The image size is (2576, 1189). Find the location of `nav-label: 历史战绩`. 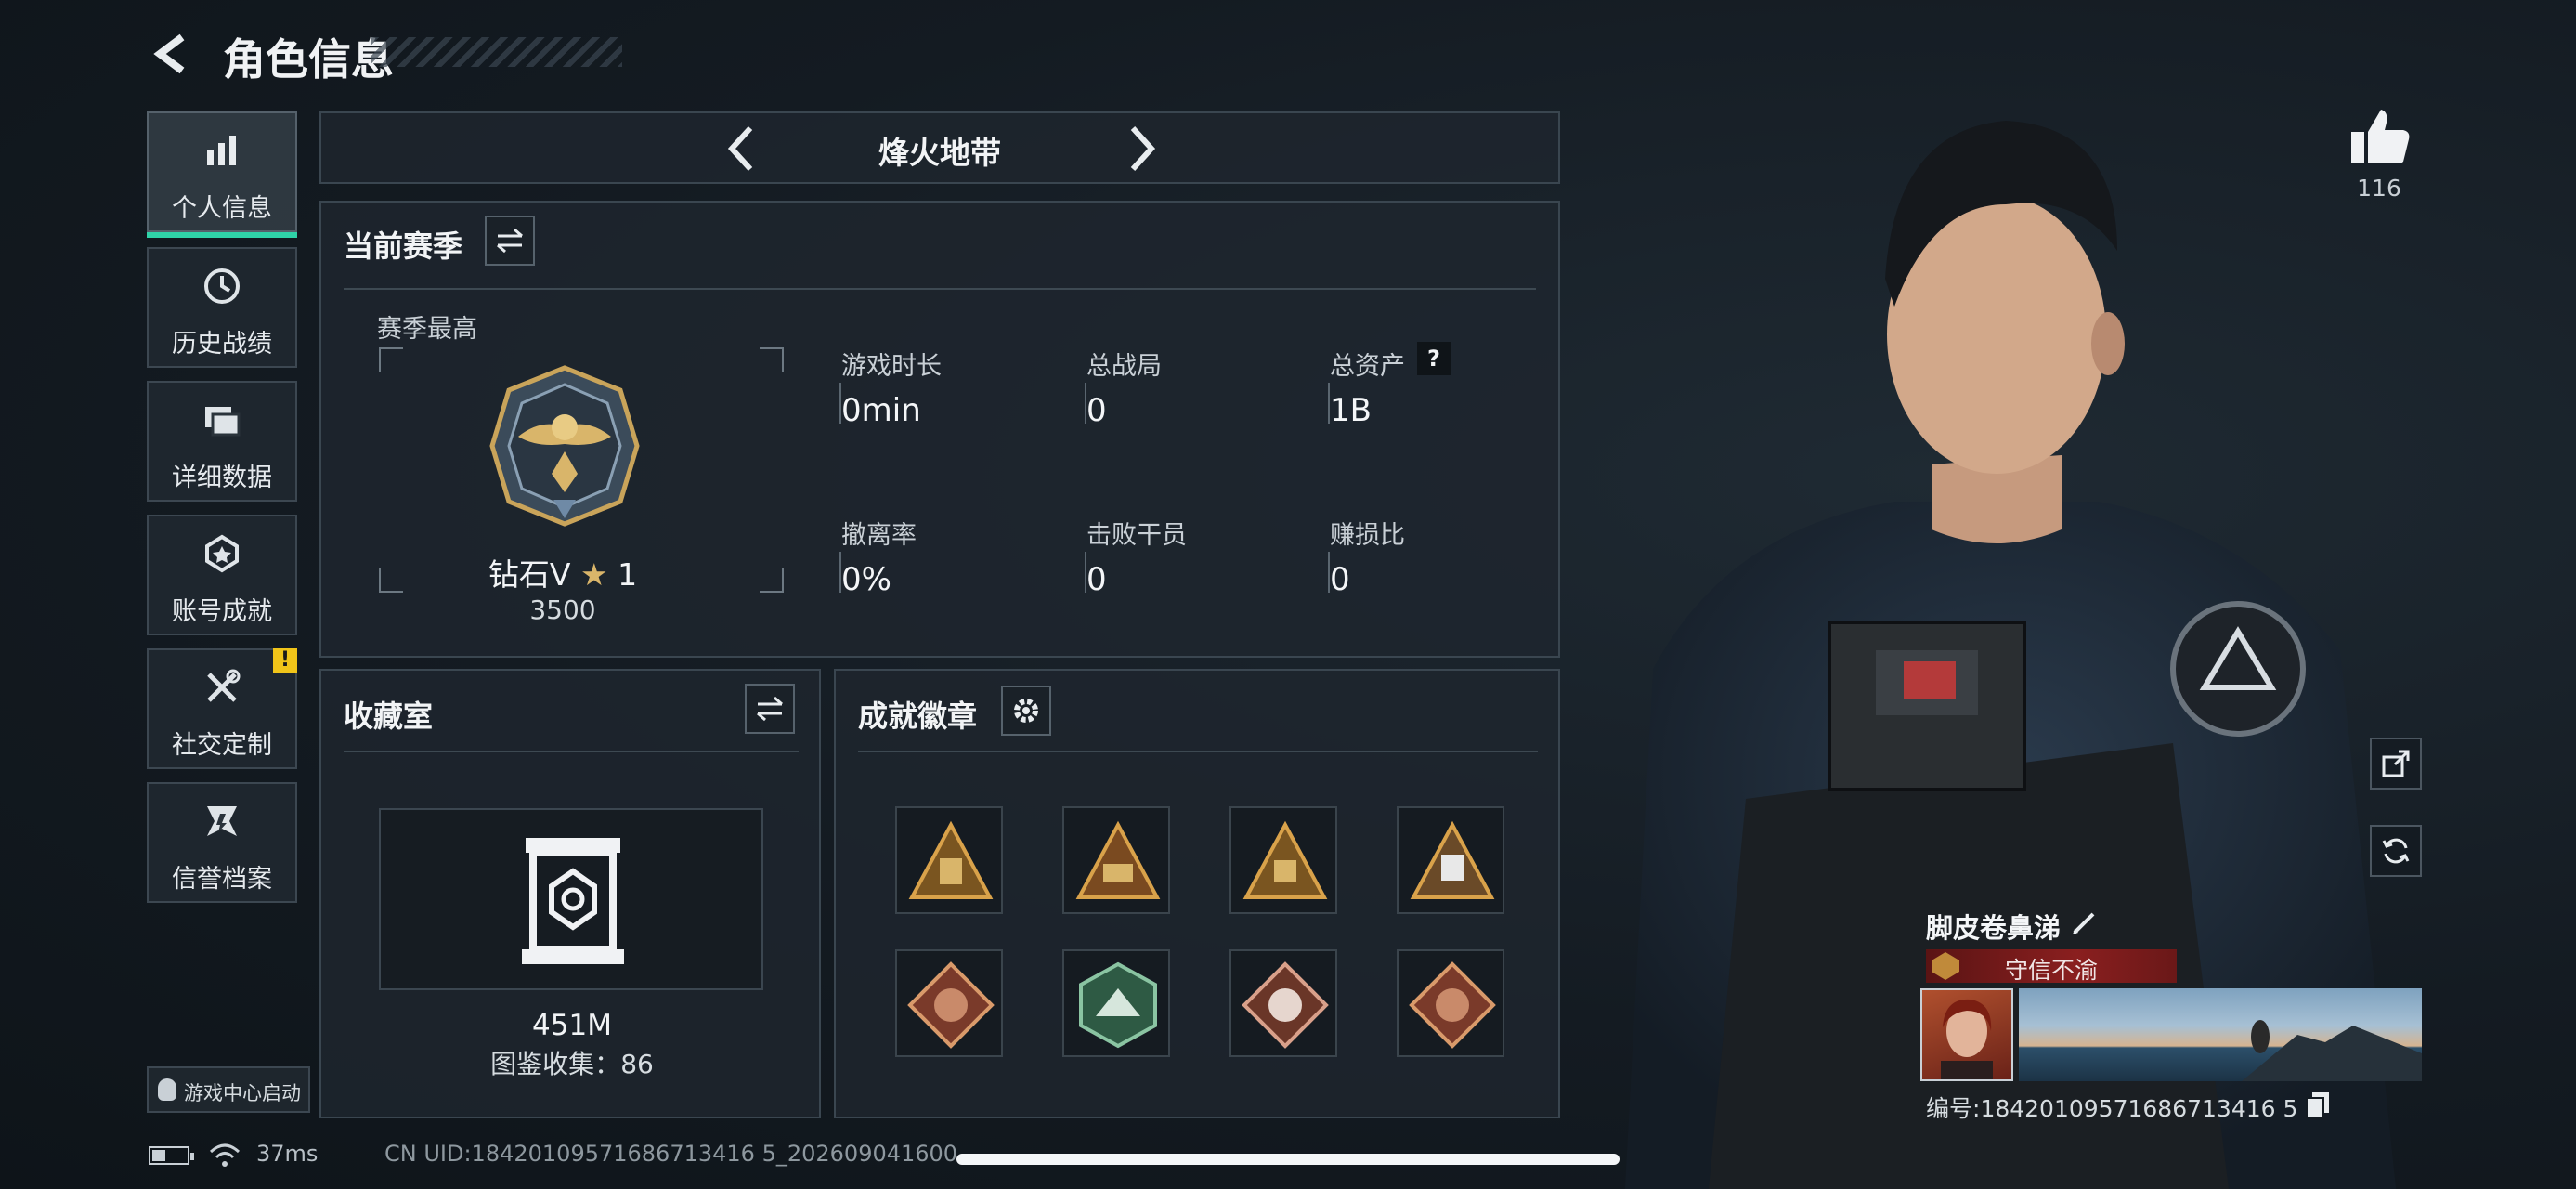

nav-label: 历史战绩 is located at coordinates (222, 344).